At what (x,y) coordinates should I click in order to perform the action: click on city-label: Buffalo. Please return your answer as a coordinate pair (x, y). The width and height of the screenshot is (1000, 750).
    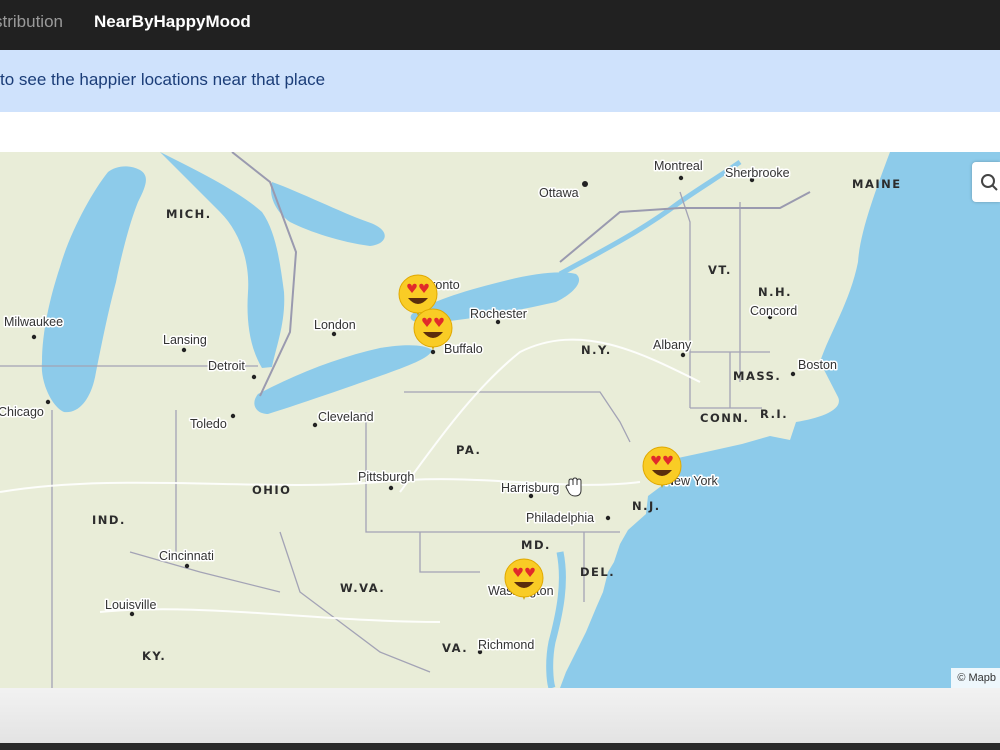
    Looking at the image, I should click on (463, 349).